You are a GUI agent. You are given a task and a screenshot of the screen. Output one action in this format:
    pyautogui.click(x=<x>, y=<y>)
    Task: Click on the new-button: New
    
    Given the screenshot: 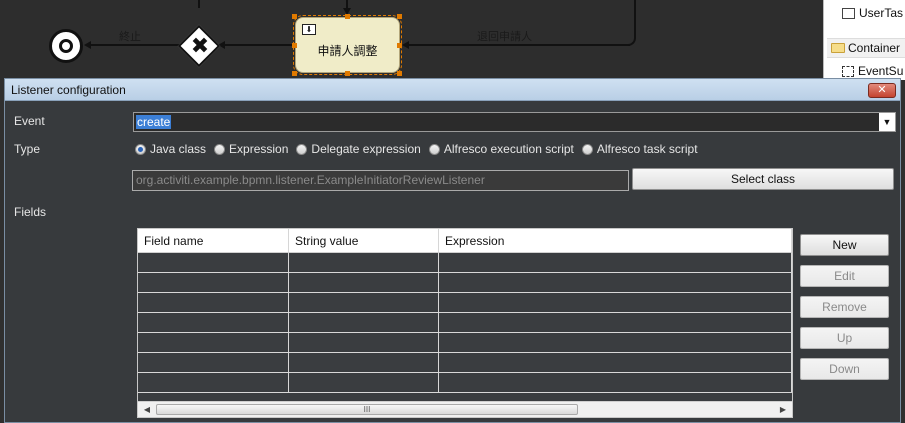 What is the action you would take?
    pyautogui.click(x=844, y=245)
    